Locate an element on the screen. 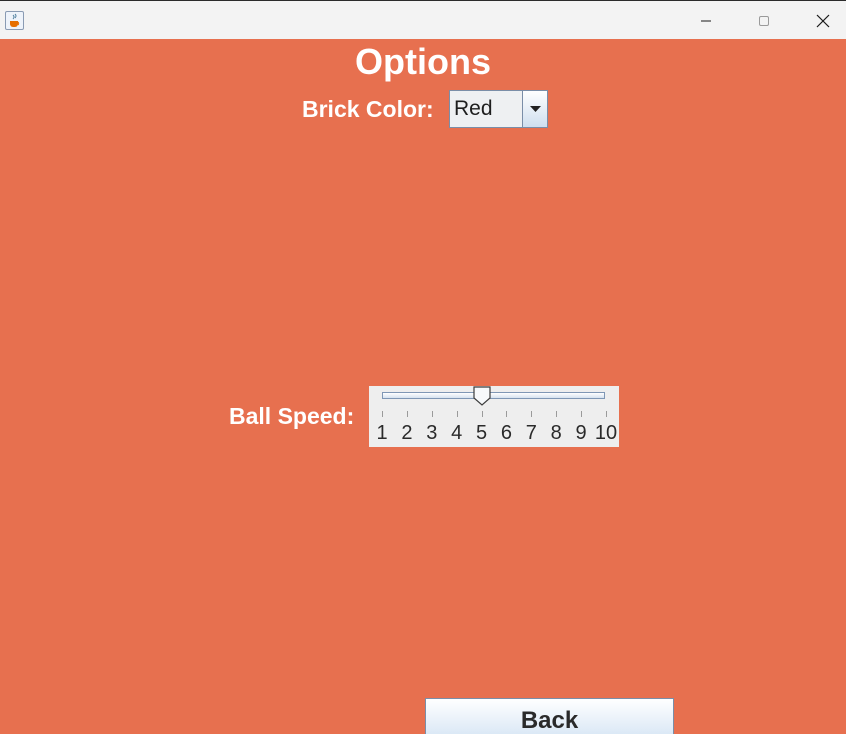  slider-tick-label: 8 is located at coordinates (556, 433).